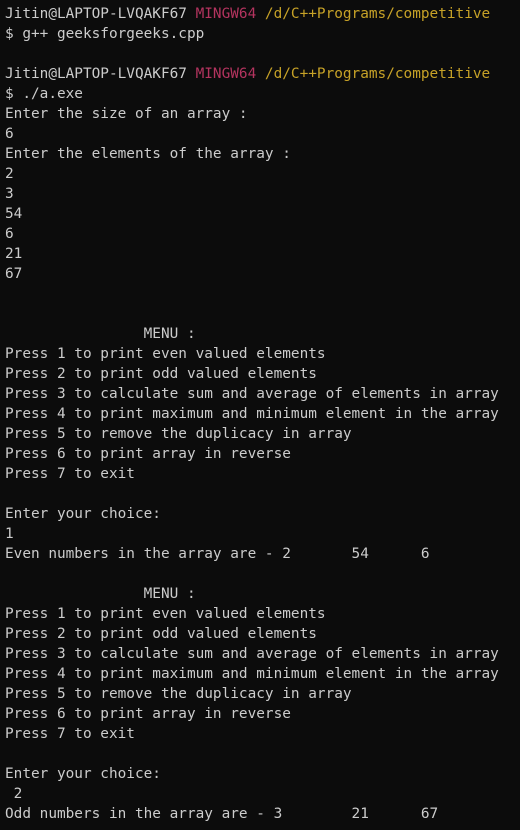 This screenshot has height=830, width=520. What do you see at coordinates (260, 214) in the screenshot?
I see `terminal-line: 54` at bounding box center [260, 214].